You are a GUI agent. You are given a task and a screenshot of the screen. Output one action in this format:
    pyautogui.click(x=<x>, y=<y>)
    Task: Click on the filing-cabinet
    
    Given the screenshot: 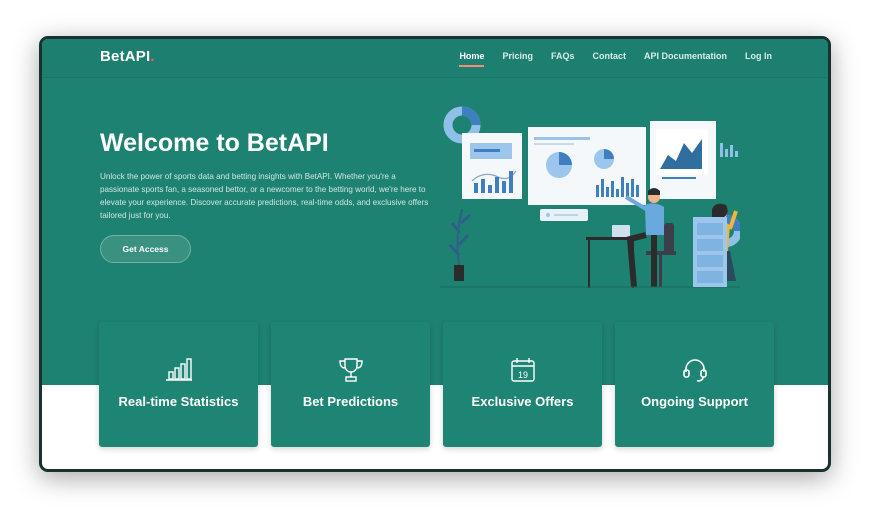 What is the action you would take?
    pyautogui.click(x=710, y=252)
    